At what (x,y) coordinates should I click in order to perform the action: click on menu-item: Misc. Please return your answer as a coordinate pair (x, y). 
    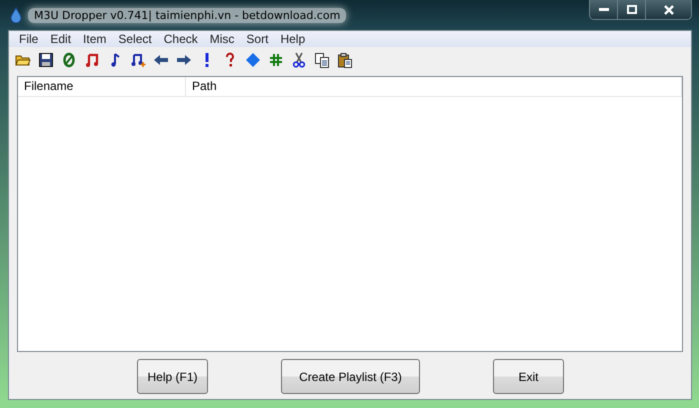
    Looking at the image, I should click on (222, 39).